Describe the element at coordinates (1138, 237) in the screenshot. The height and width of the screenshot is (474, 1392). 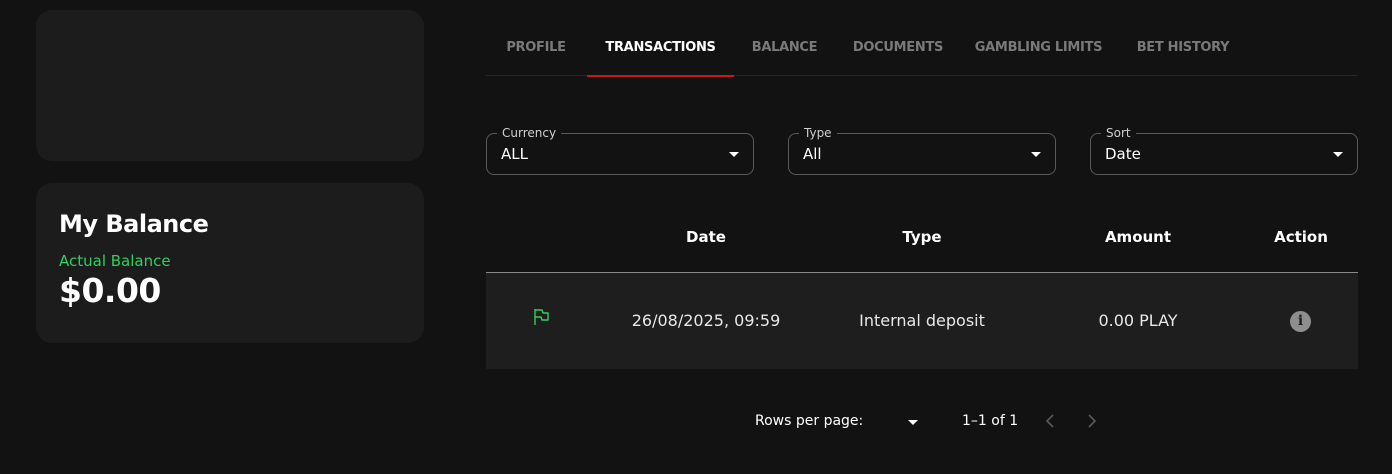
I see `column-header-amount: Amount` at that location.